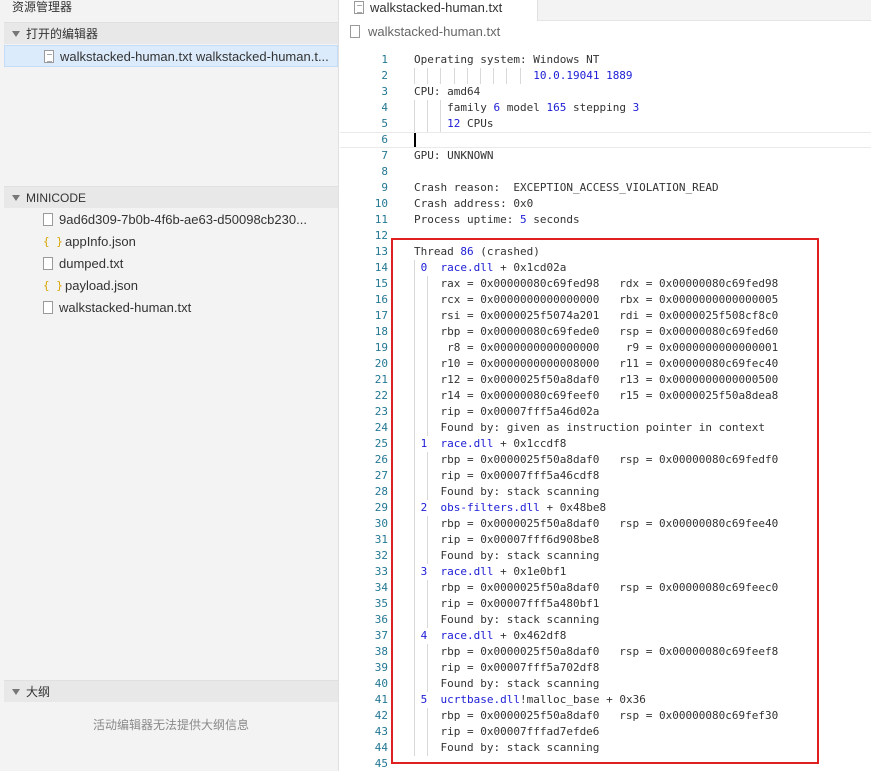 This screenshot has height=771, width=871. Describe the element at coordinates (101, 285) in the screenshot. I see `file-item-label: payload.json` at that location.